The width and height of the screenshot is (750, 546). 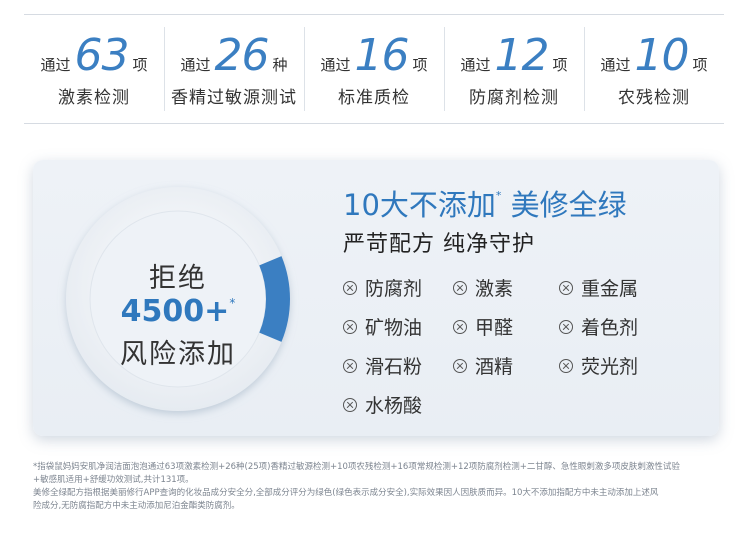 What do you see at coordinates (394, 328) in the screenshot?
I see `item-label: 矿物油` at bounding box center [394, 328].